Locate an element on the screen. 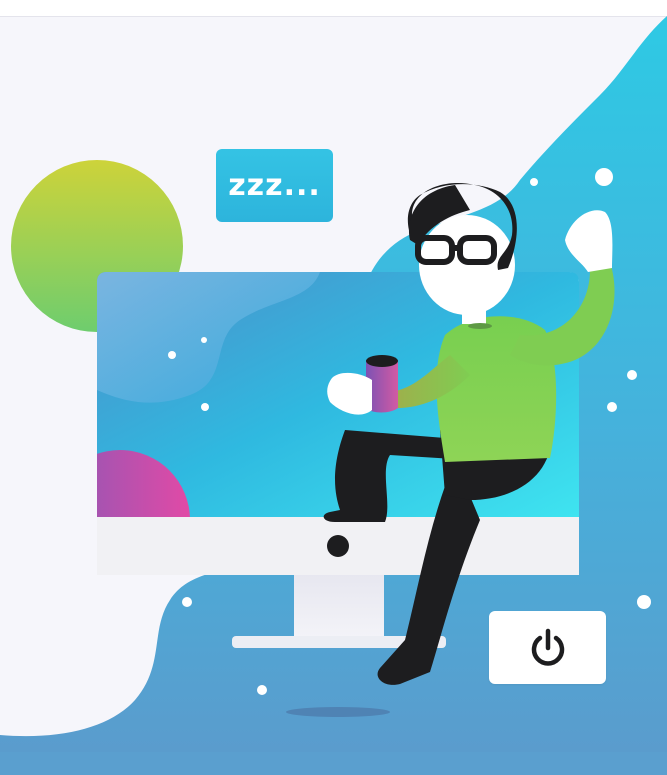  bottom-bar is located at coordinates (333, 763).